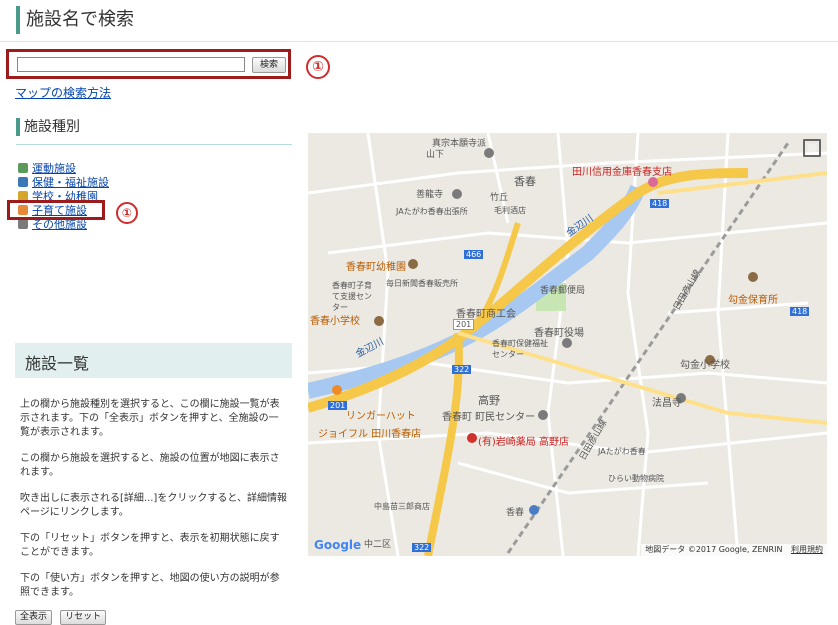 This screenshot has width=838, height=625. I want to click on map-label: 善龍寺, so click(430, 195).